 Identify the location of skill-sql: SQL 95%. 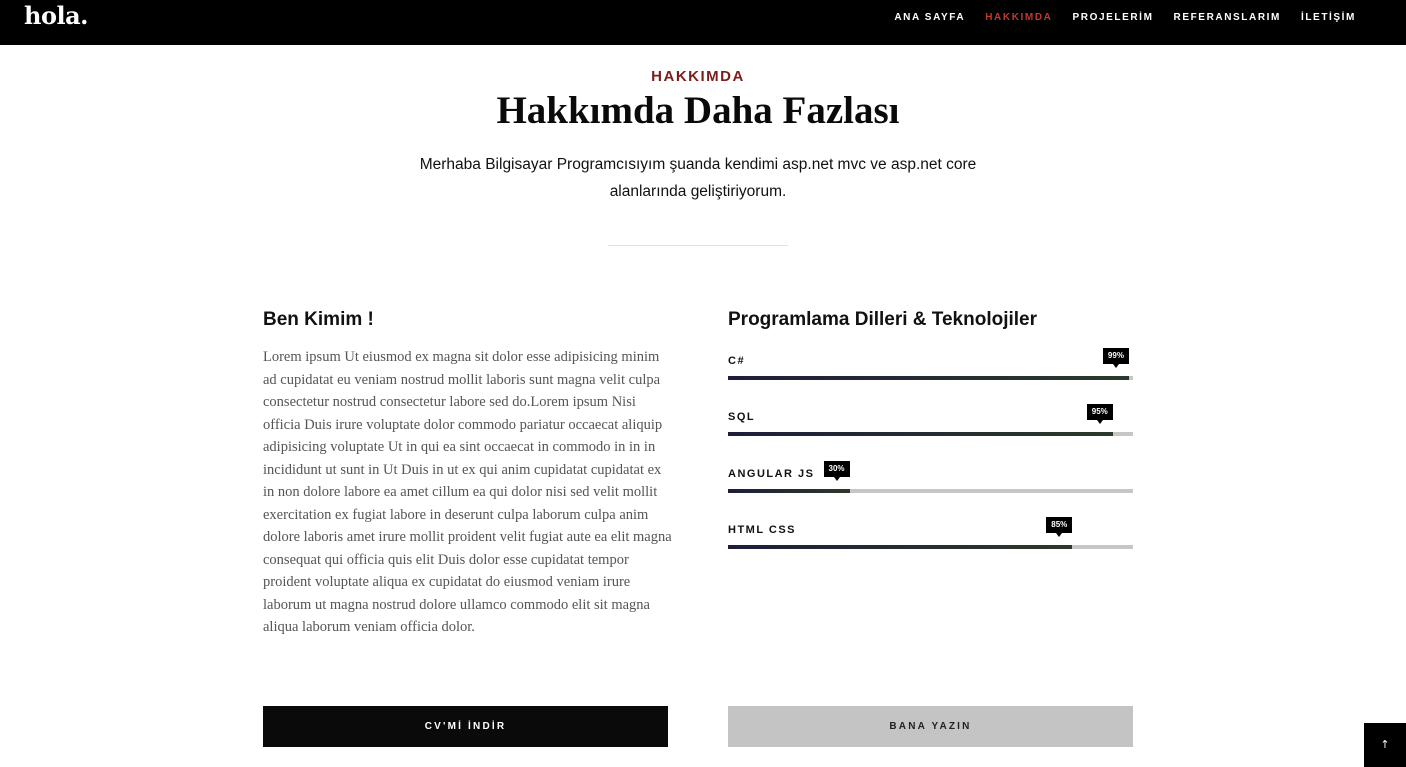
(930, 422).